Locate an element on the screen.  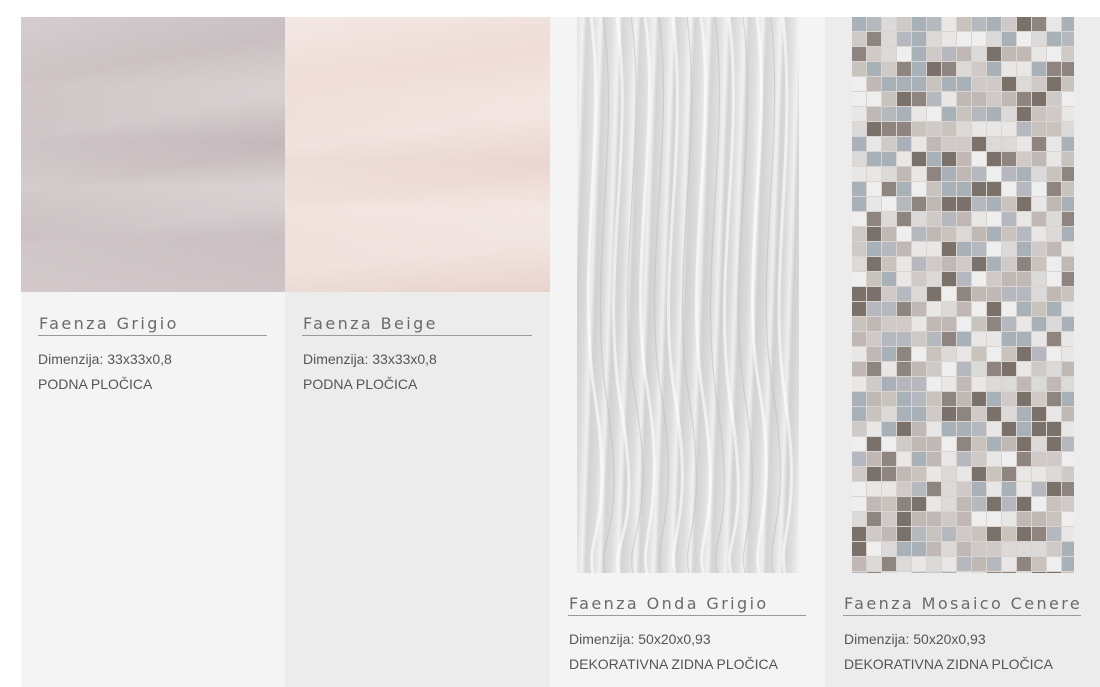
grigio-tile-image is located at coordinates (153, 154).